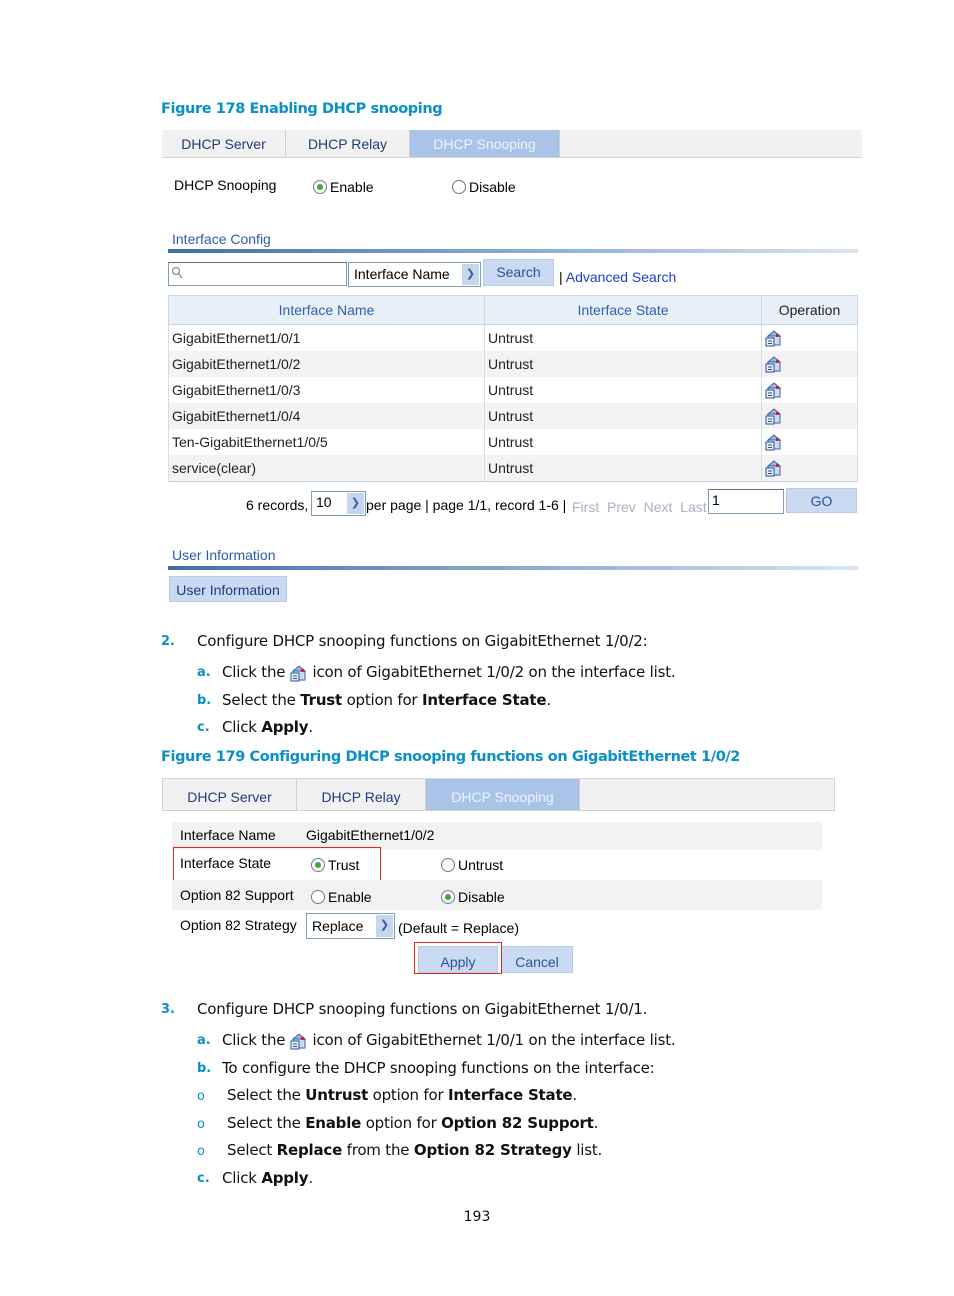 This screenshot has width=954, height=1296. I want to click on substep-letter: c., so click(203, 1178).